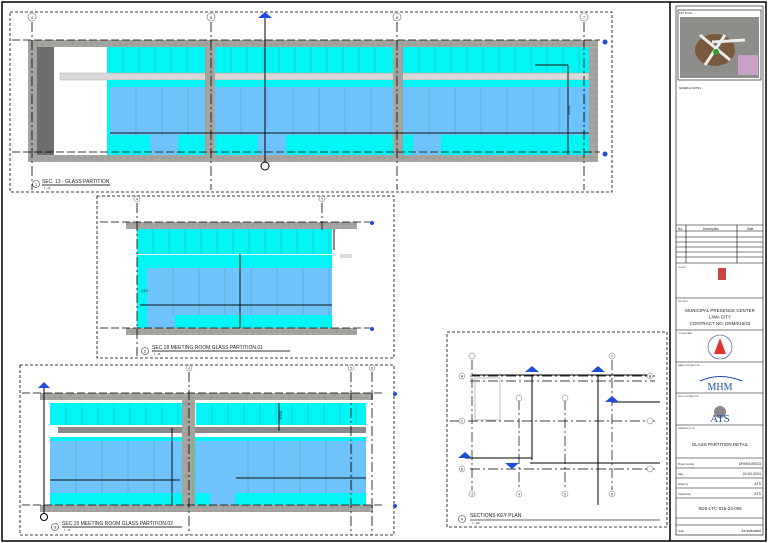 Image resolution: width=768 pixels, height=543 pixels. Describe the element at coordinates (280, 415) in the screenshot. I see `dimension-label: 1018` at that location.